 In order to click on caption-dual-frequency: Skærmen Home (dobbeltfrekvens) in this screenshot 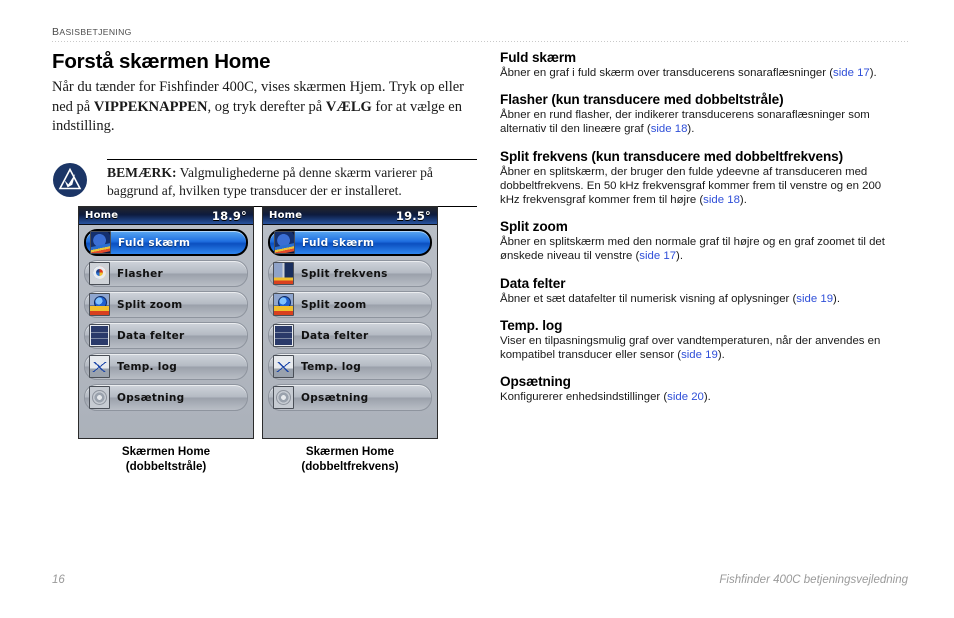, I will do `click(350, 459)`.